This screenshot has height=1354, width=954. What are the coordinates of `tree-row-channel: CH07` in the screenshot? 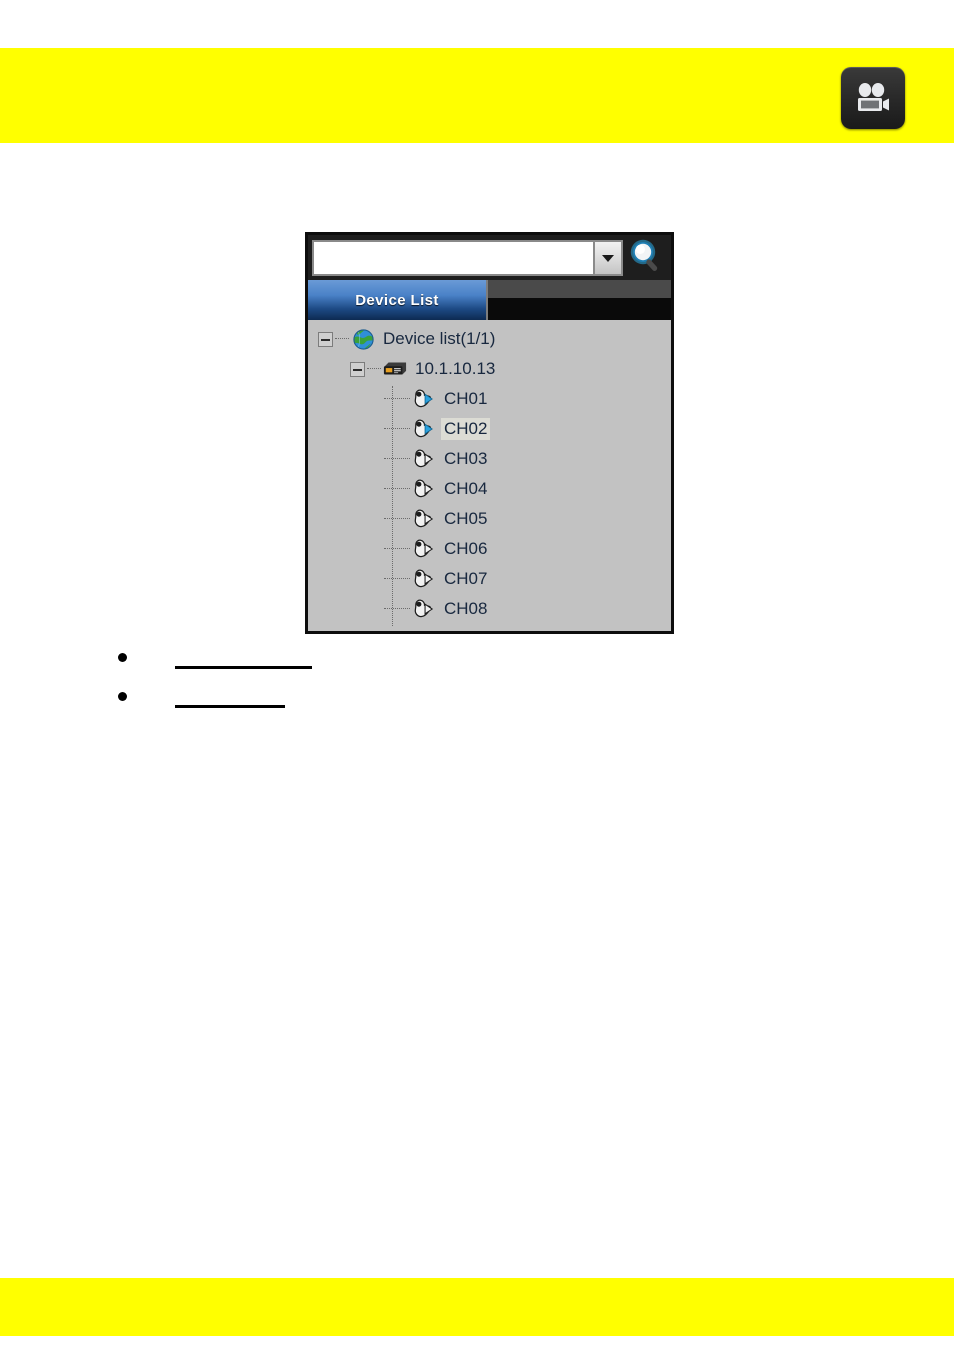 It's located at (489, 579).